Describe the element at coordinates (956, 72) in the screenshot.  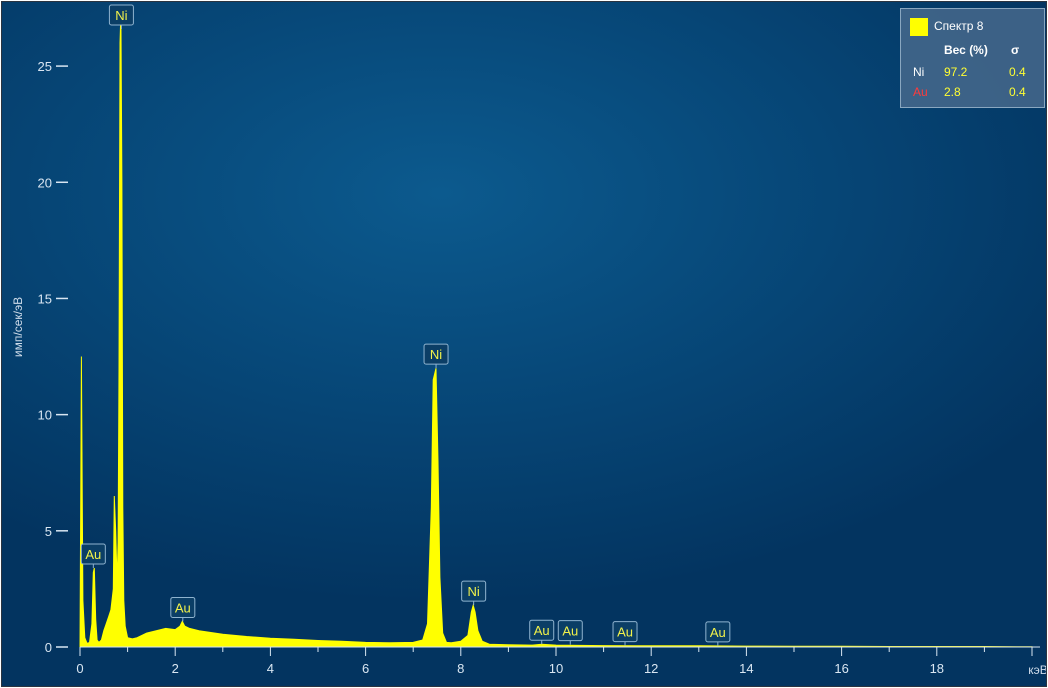
I see `legend-row-weight: 97.2` at that location.